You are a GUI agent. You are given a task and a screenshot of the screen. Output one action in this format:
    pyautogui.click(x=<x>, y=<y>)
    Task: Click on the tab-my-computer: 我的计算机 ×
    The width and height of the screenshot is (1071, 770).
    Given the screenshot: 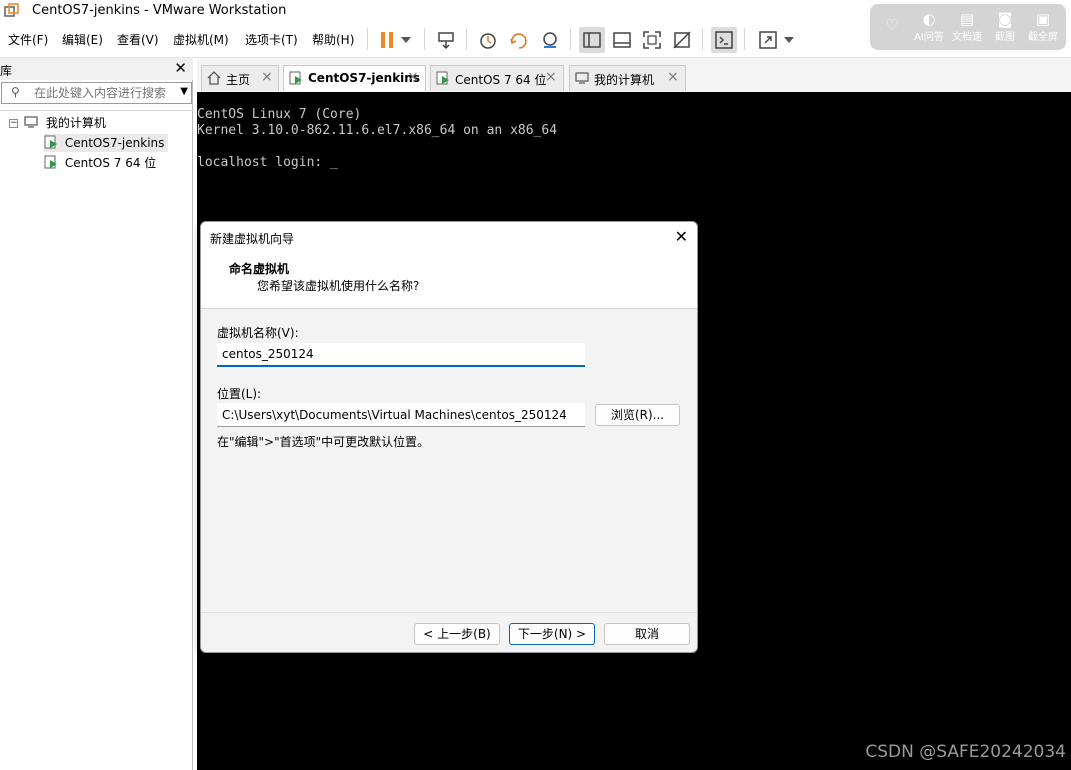 What is the action you would take?
    pyautogui.click(x=627, y=78)
    